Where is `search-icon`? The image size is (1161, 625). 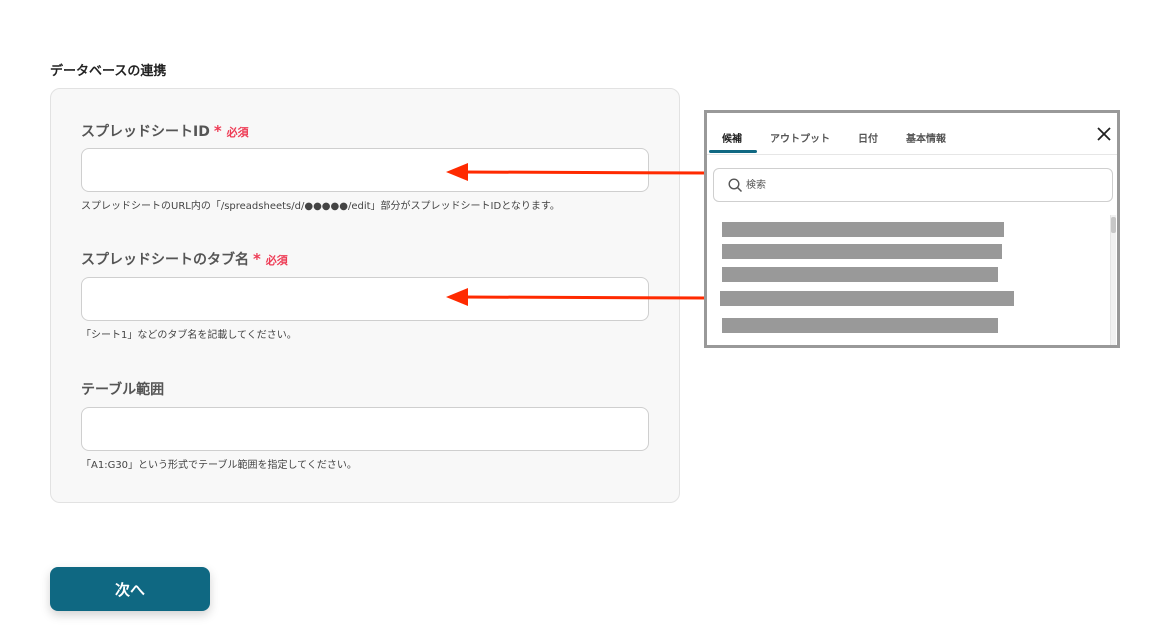 search-icon is located at coordinates (735, 185).